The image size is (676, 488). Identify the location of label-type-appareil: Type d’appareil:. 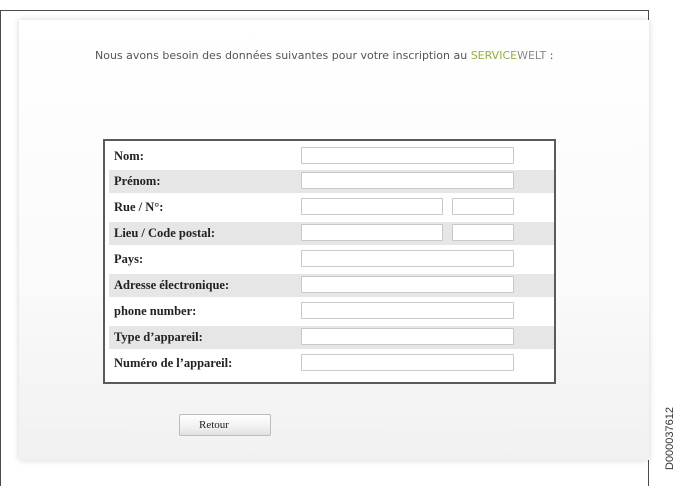
(158, 337).